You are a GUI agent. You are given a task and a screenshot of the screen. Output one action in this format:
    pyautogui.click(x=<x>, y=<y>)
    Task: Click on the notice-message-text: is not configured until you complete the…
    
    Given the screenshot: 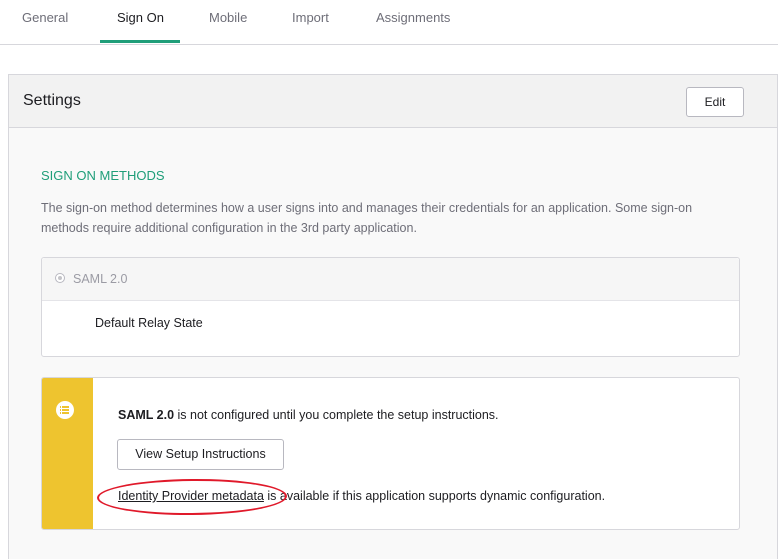 What is the action you would take?
    pyautogui.click(x=336, y=415)
    